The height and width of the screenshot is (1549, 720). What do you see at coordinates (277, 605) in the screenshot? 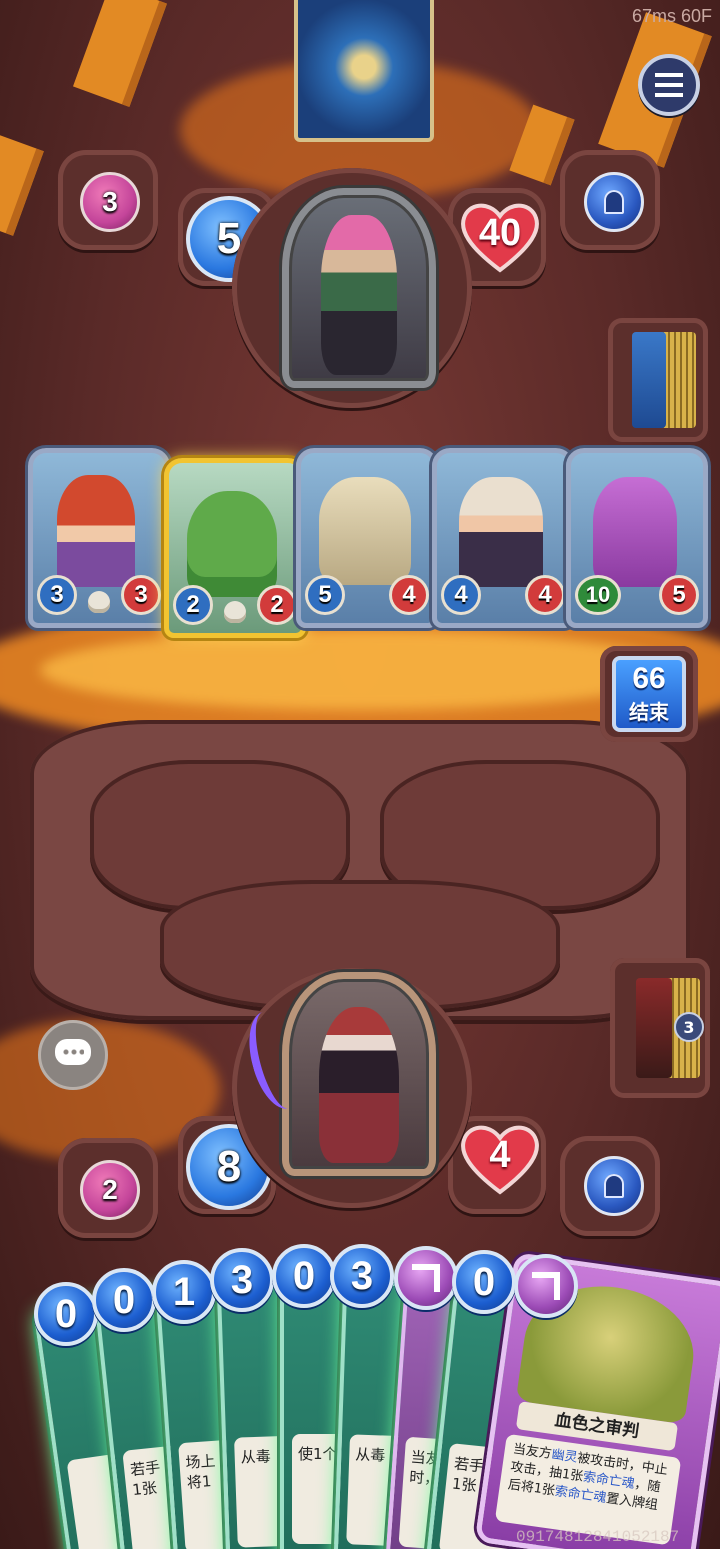
I see `minion-health: 2` at bounding box center [277, 605].